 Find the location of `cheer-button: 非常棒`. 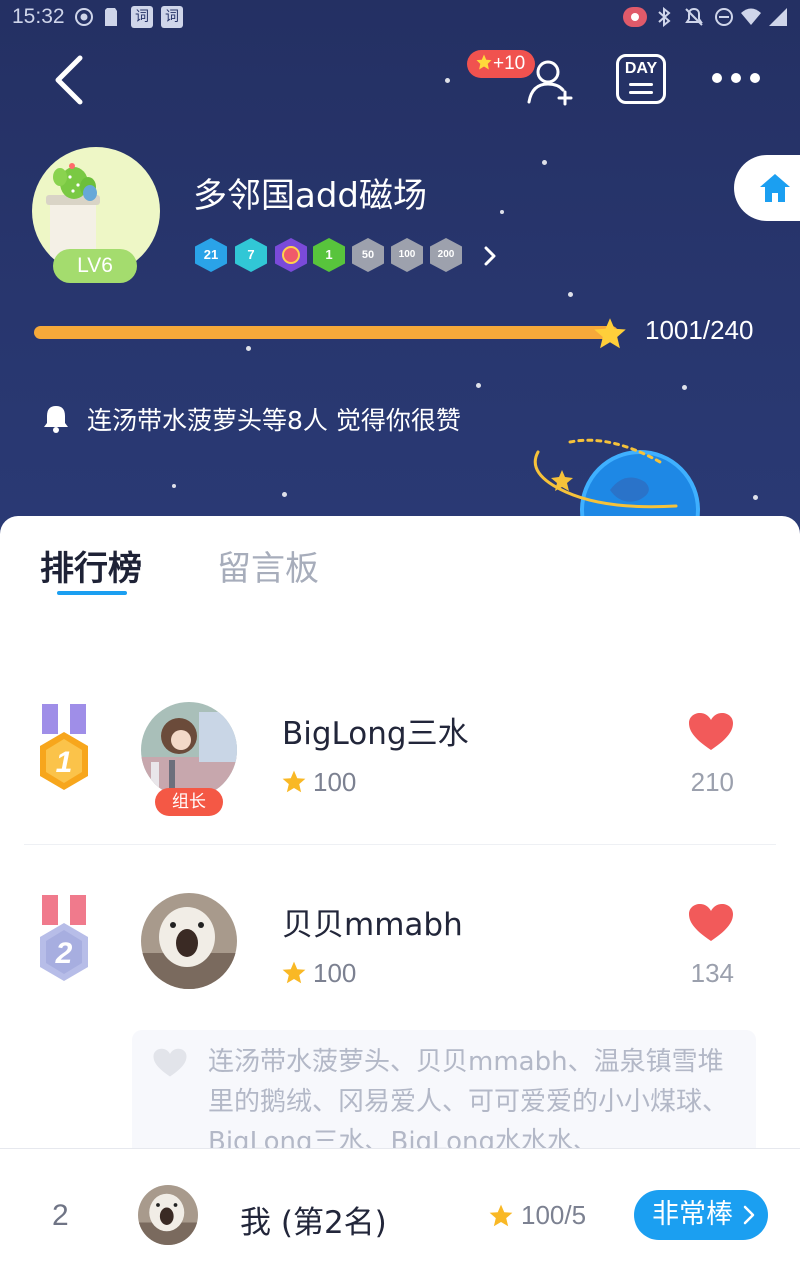

cheer-button: 非常棒 is located at coordinates (701, 1215).